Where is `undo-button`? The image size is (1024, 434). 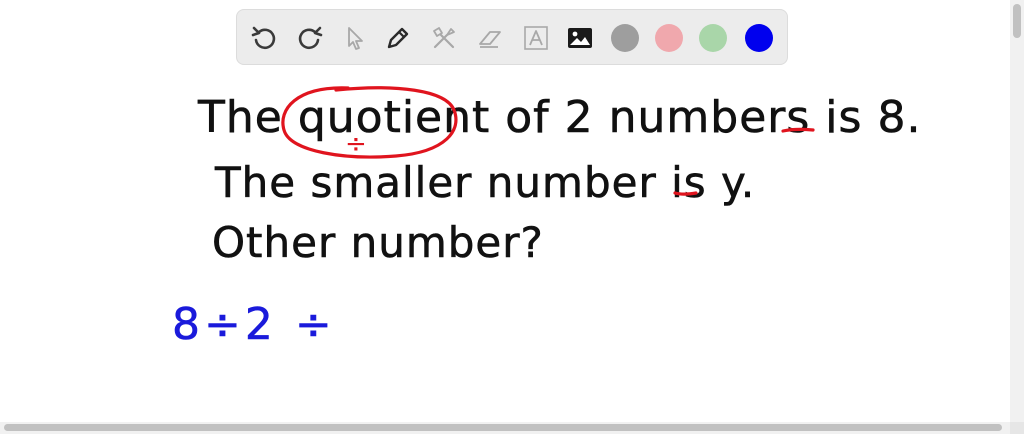
undo-button is located at coordinates (264, 38).